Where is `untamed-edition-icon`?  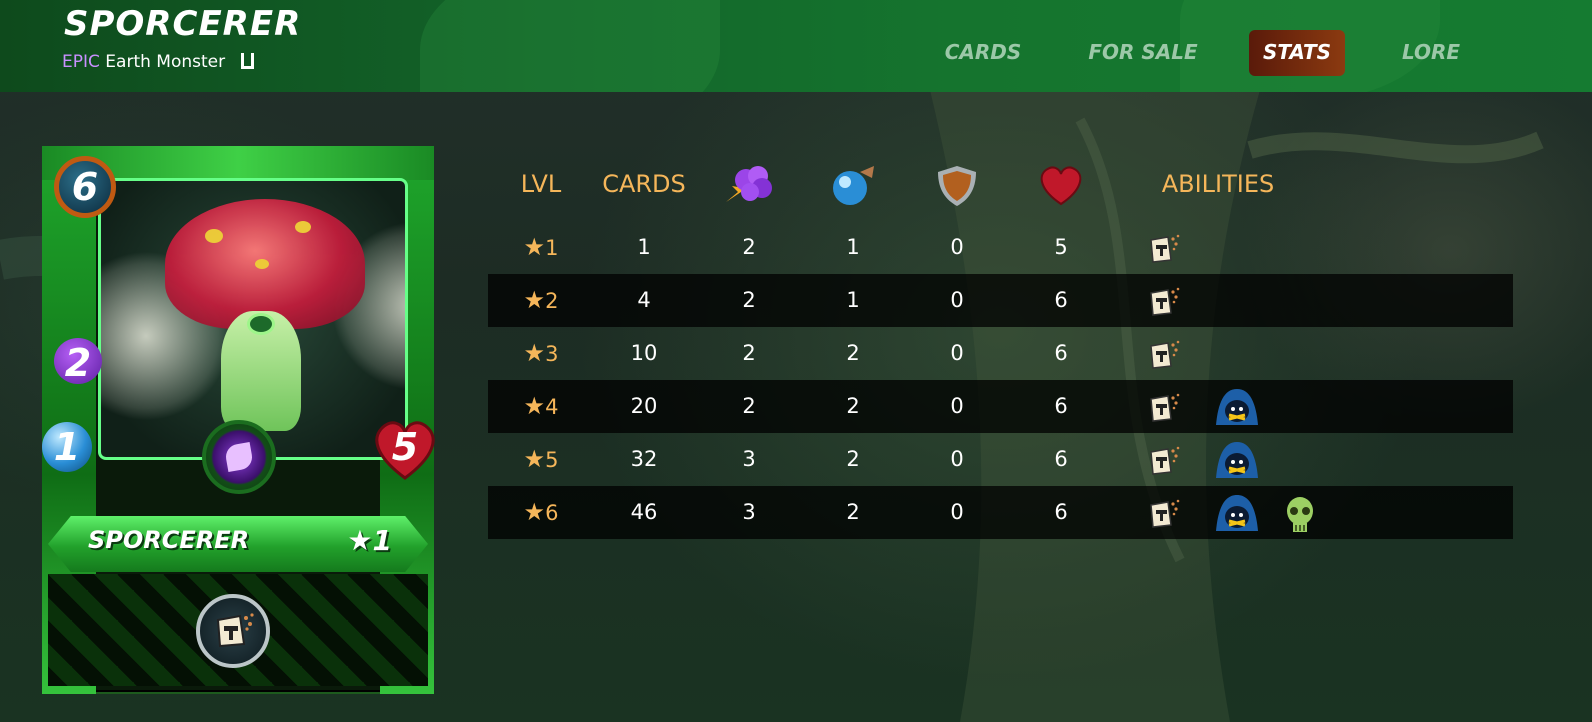 untamed-edition-icon is located at coordinates (247, 61).